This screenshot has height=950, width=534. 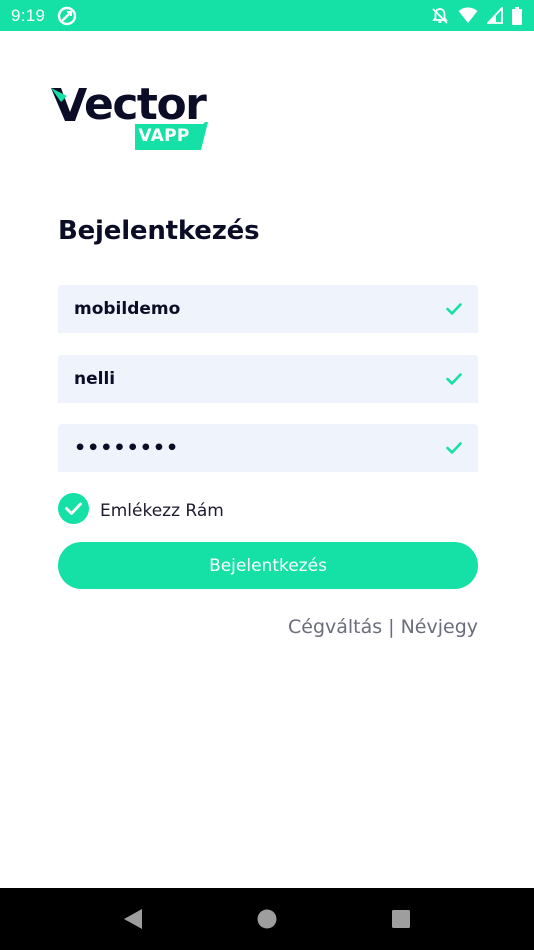 I want to click on username-field: nelli, so click(x=268, y=379).